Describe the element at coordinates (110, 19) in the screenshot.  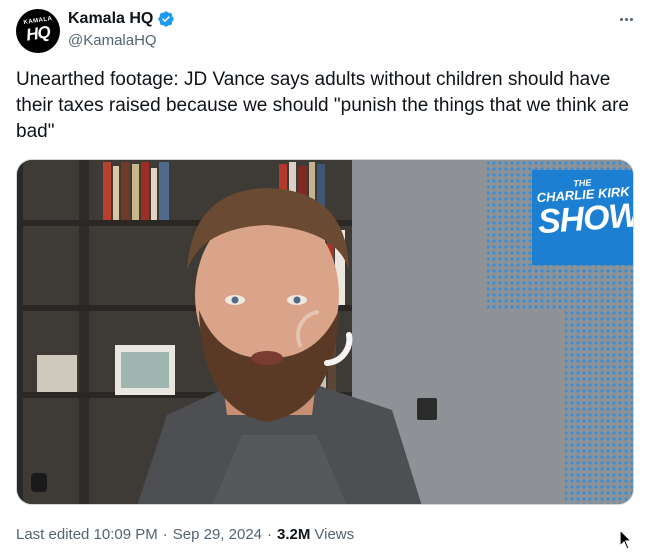
I see `display-name: Kamala HQ` at that location.